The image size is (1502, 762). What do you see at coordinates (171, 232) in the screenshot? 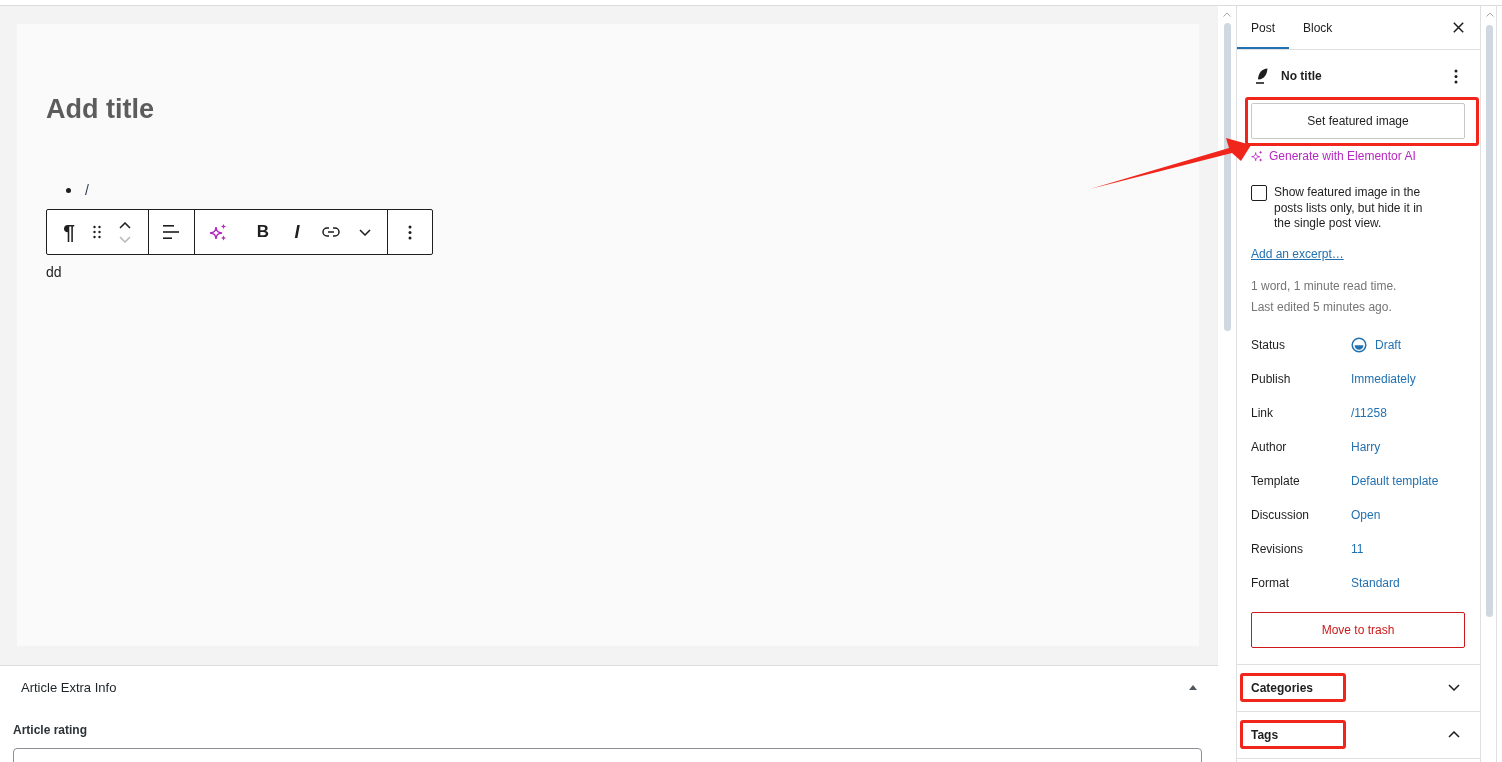
I see `align-left-icon` at bounding box center [171, 232].